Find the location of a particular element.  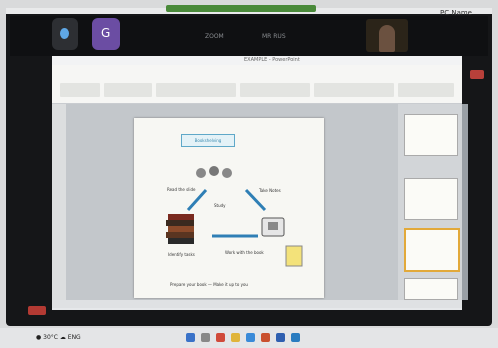

participant-video is located at coordinates (387, 35).